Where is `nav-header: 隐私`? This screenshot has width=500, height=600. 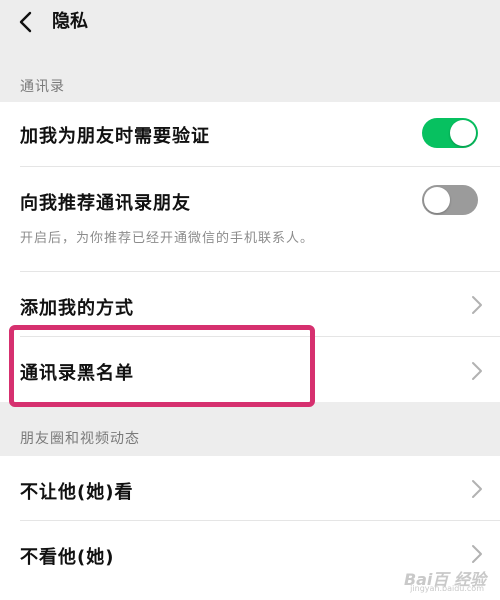
nav-header: 隐私 is located at coordinates (250, 22).